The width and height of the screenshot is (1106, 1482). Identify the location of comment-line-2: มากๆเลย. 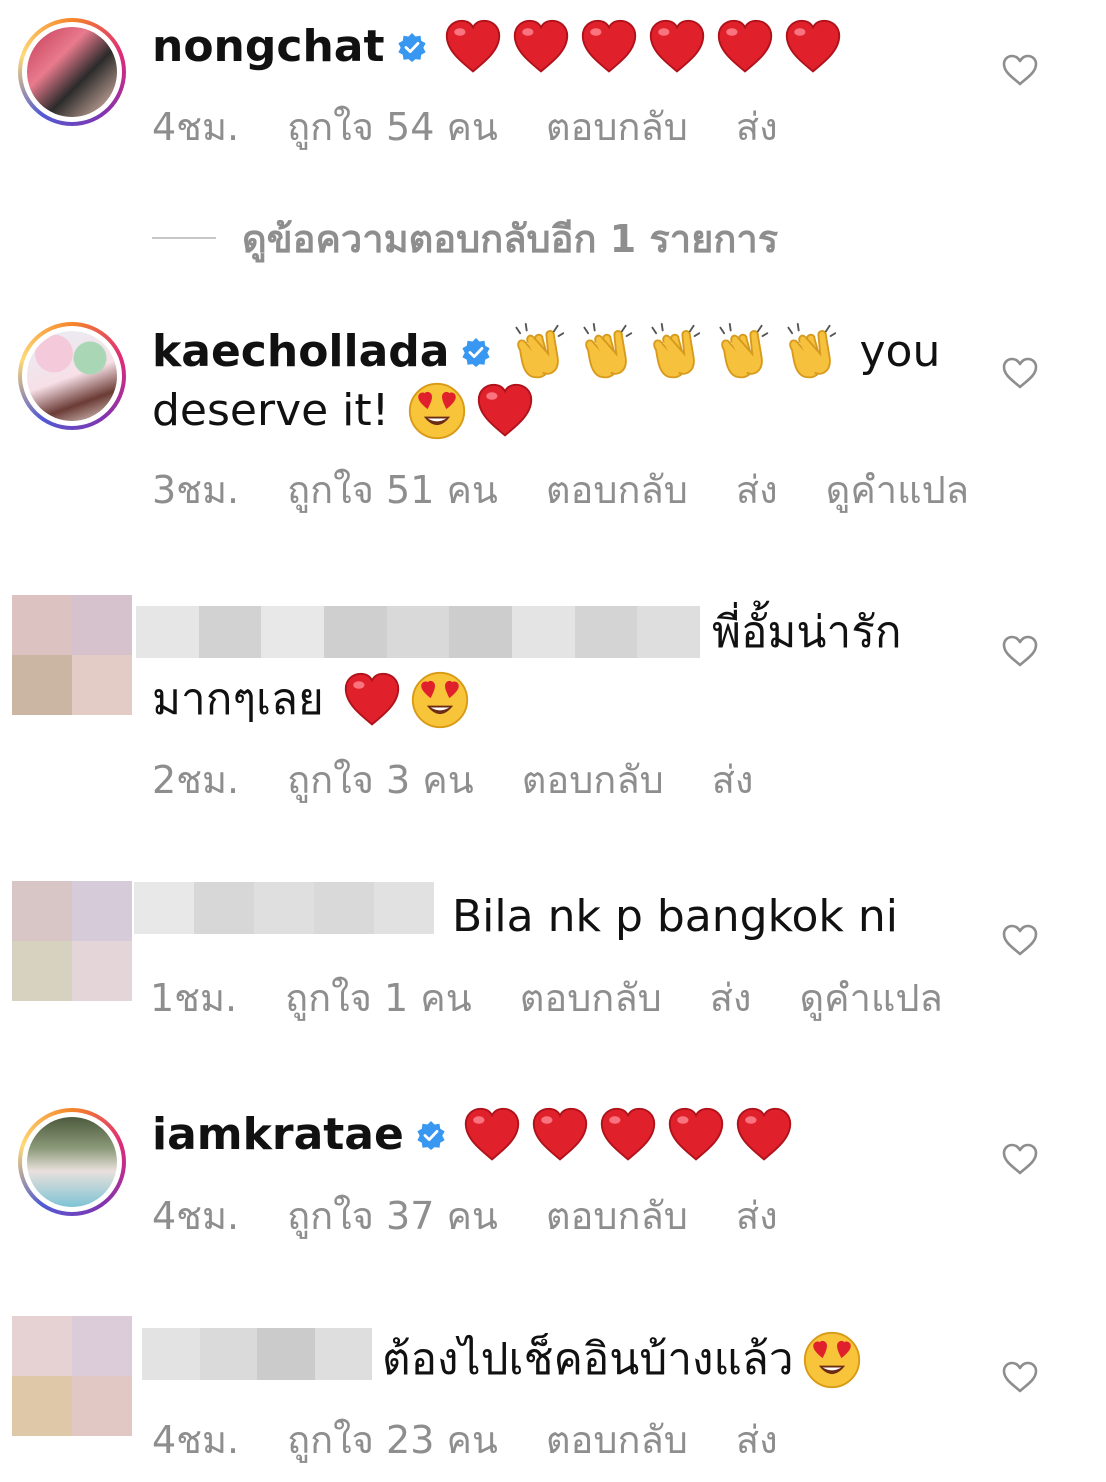
(315, 700).